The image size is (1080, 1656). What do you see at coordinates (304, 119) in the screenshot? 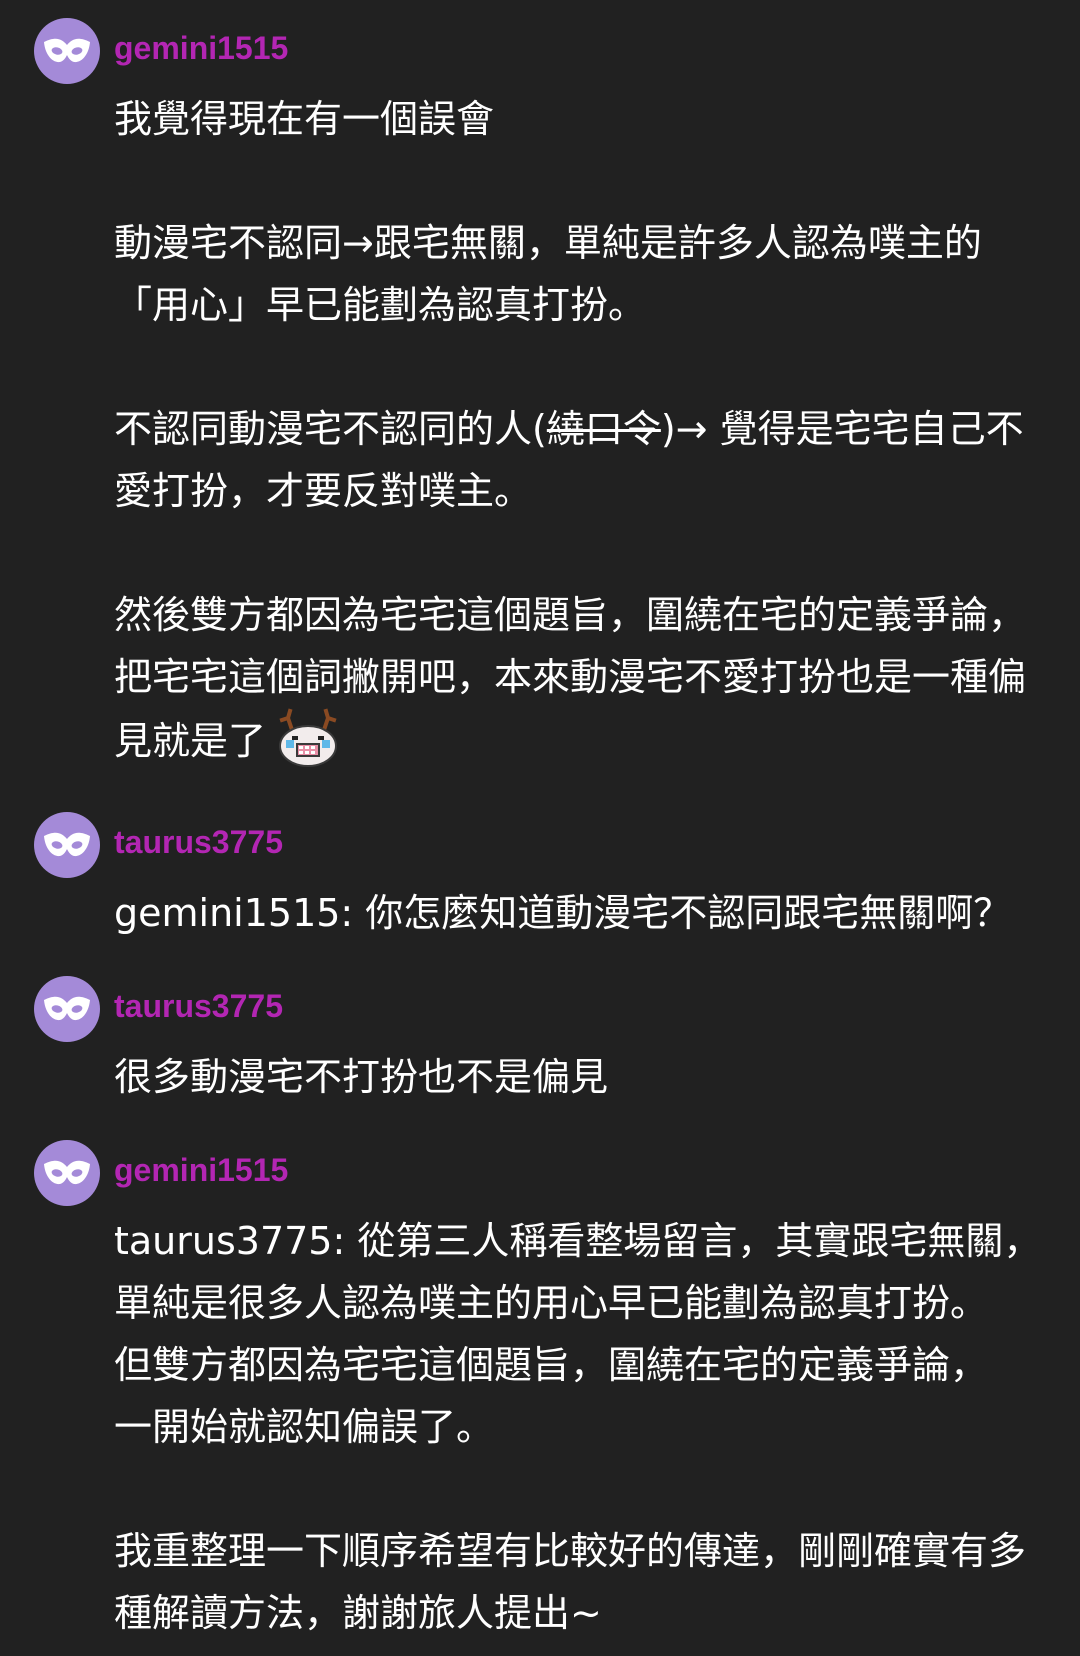
I see `comment-paragraph: 我覺得現在有一個誤會` at bounding box center [304, 119].